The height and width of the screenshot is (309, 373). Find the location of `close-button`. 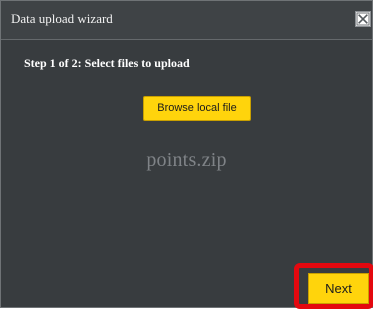

close-button is located at coordinates (363, 19).